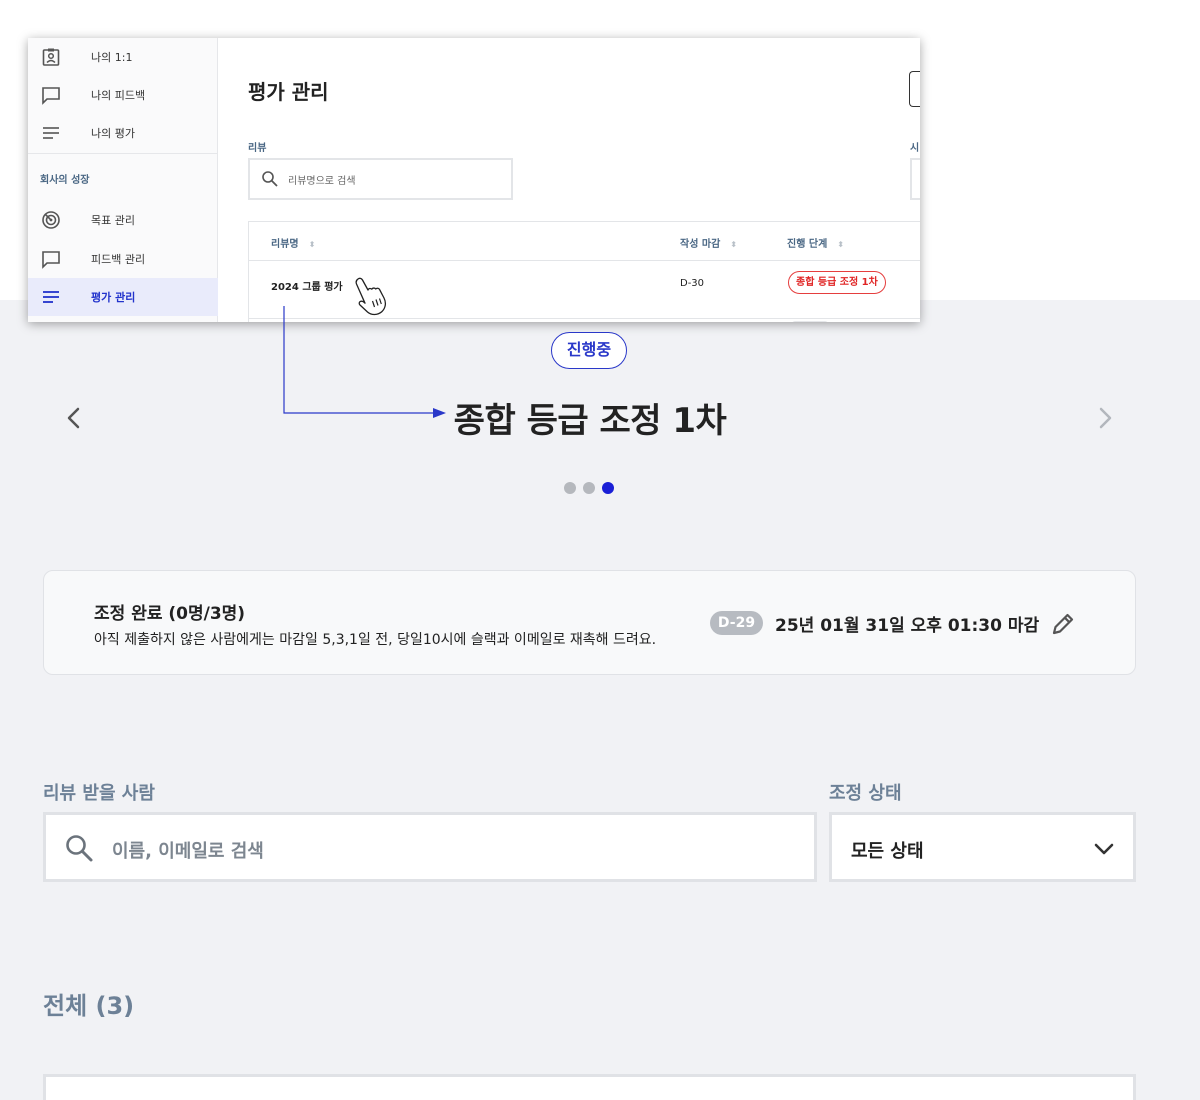 This screenshot has width=1200, height=1100. I want to click on reviewee-search-input: 이름, 이메일로 검색, so click(430, 847).